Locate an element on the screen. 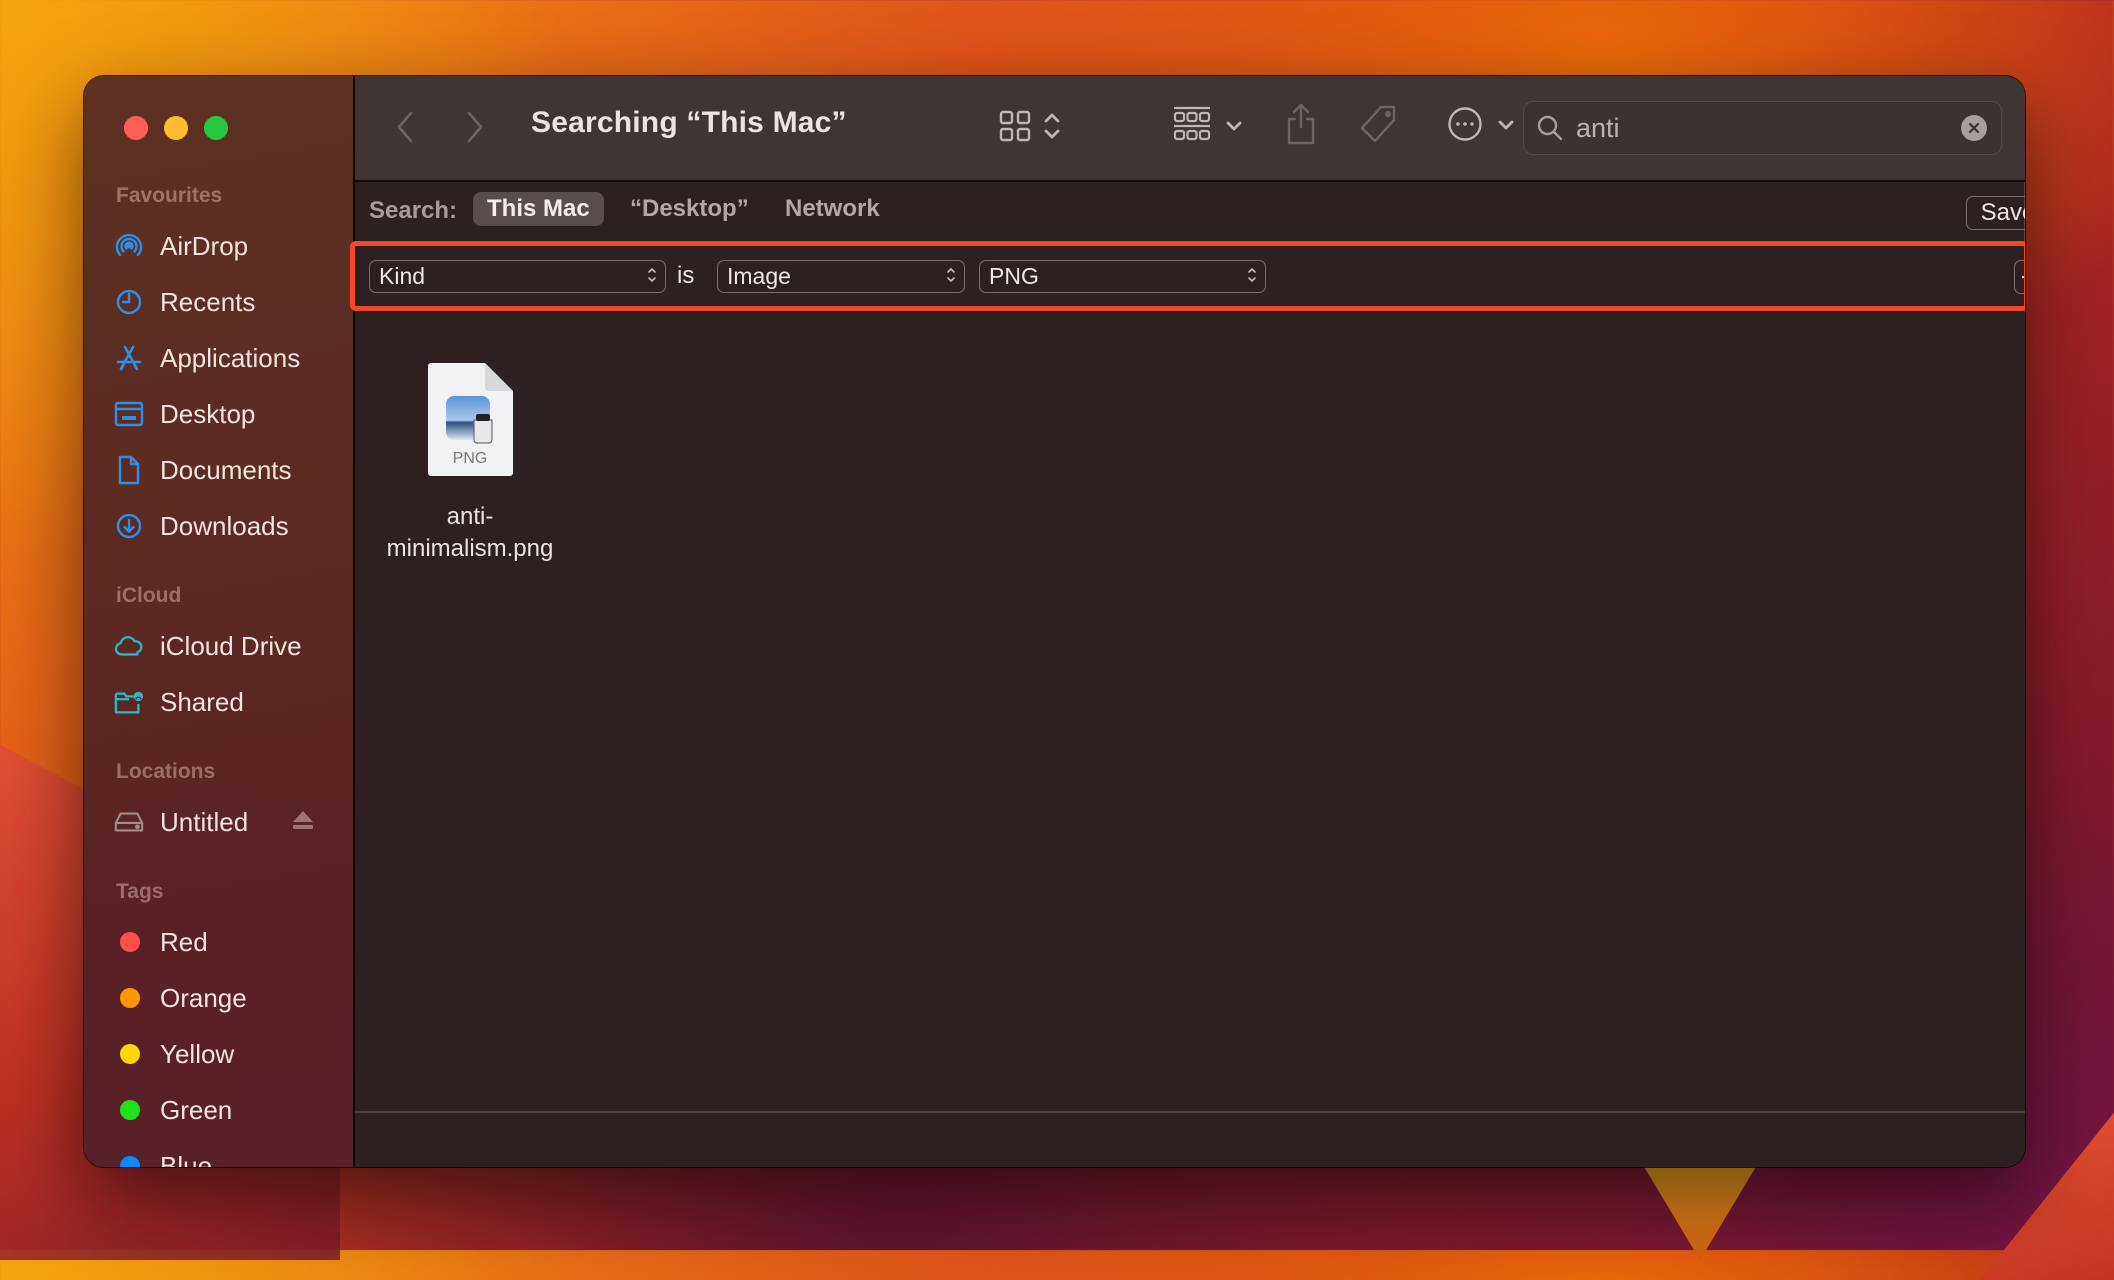 This screenshot has height=1280, width=2114. wallpaper-shape is located at coordinates (1700, 1210).